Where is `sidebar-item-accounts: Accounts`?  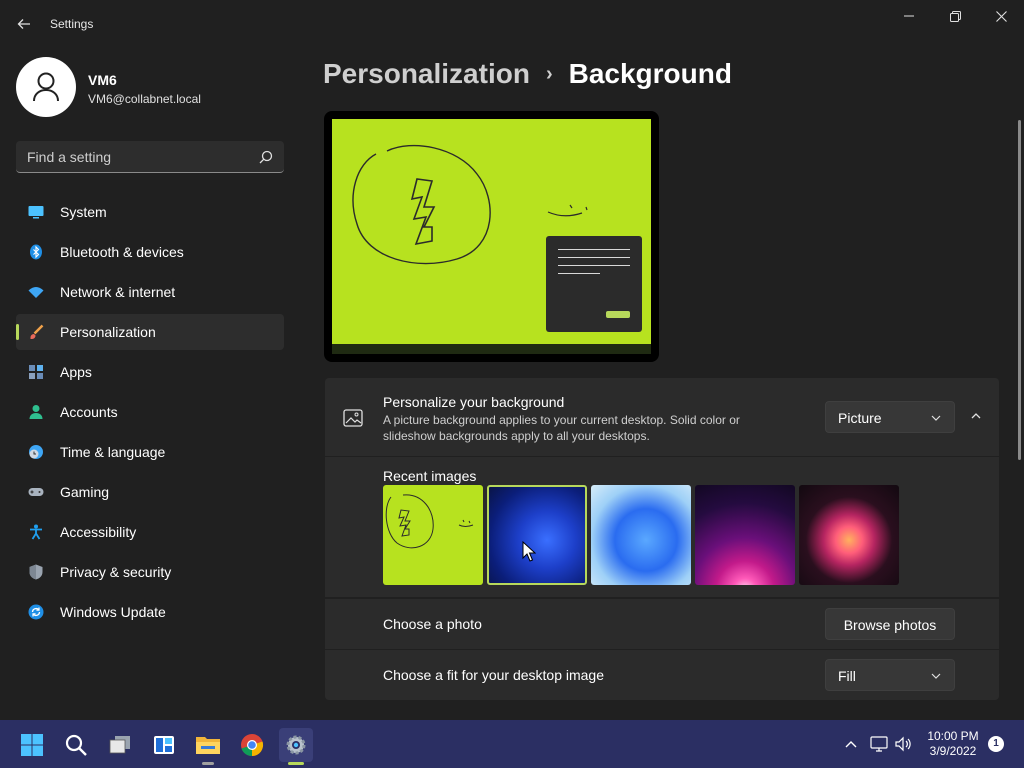 sidebar-item-accounts: Accounts is located at coordinates (150, 412).